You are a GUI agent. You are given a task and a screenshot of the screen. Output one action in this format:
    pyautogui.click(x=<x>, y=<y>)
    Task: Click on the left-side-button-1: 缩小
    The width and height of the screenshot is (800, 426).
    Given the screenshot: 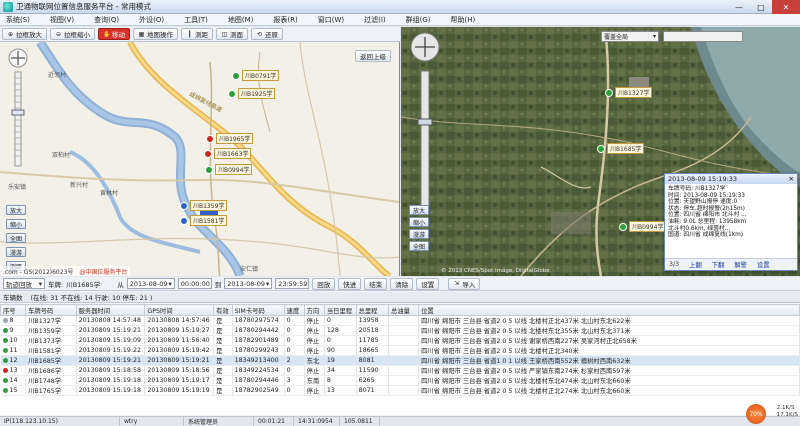 What is the action you would take?
    pyautogui.click(x=16, y=224)
    